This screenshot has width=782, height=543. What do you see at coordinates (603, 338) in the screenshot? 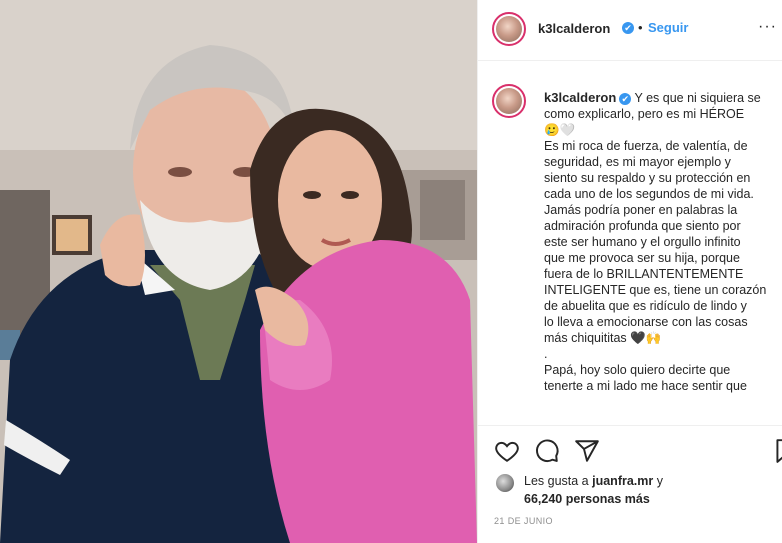
I see `caption-line: más chiquititas 🖤🙌` at bounding box center [603, 338].